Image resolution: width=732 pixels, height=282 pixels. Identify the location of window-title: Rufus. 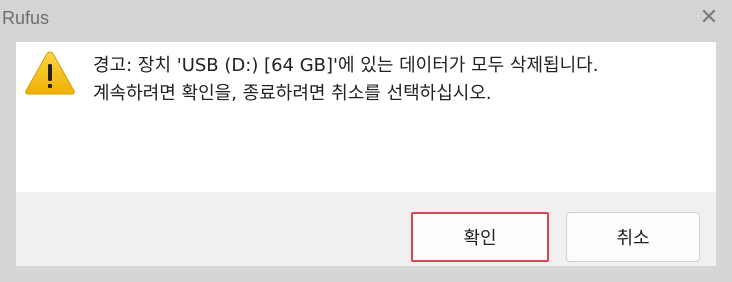
(26, 18).